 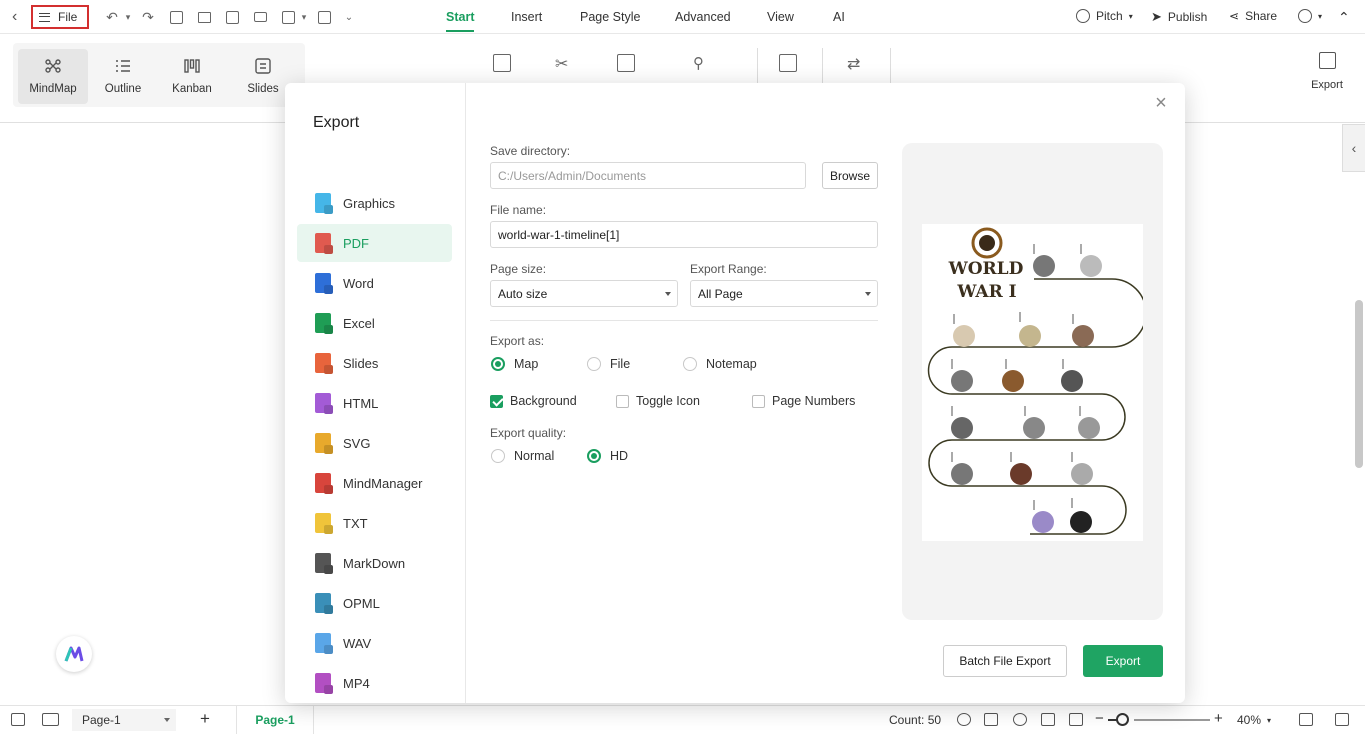 I want to click on export-range-select: All Page, so click(x=784, y=293).